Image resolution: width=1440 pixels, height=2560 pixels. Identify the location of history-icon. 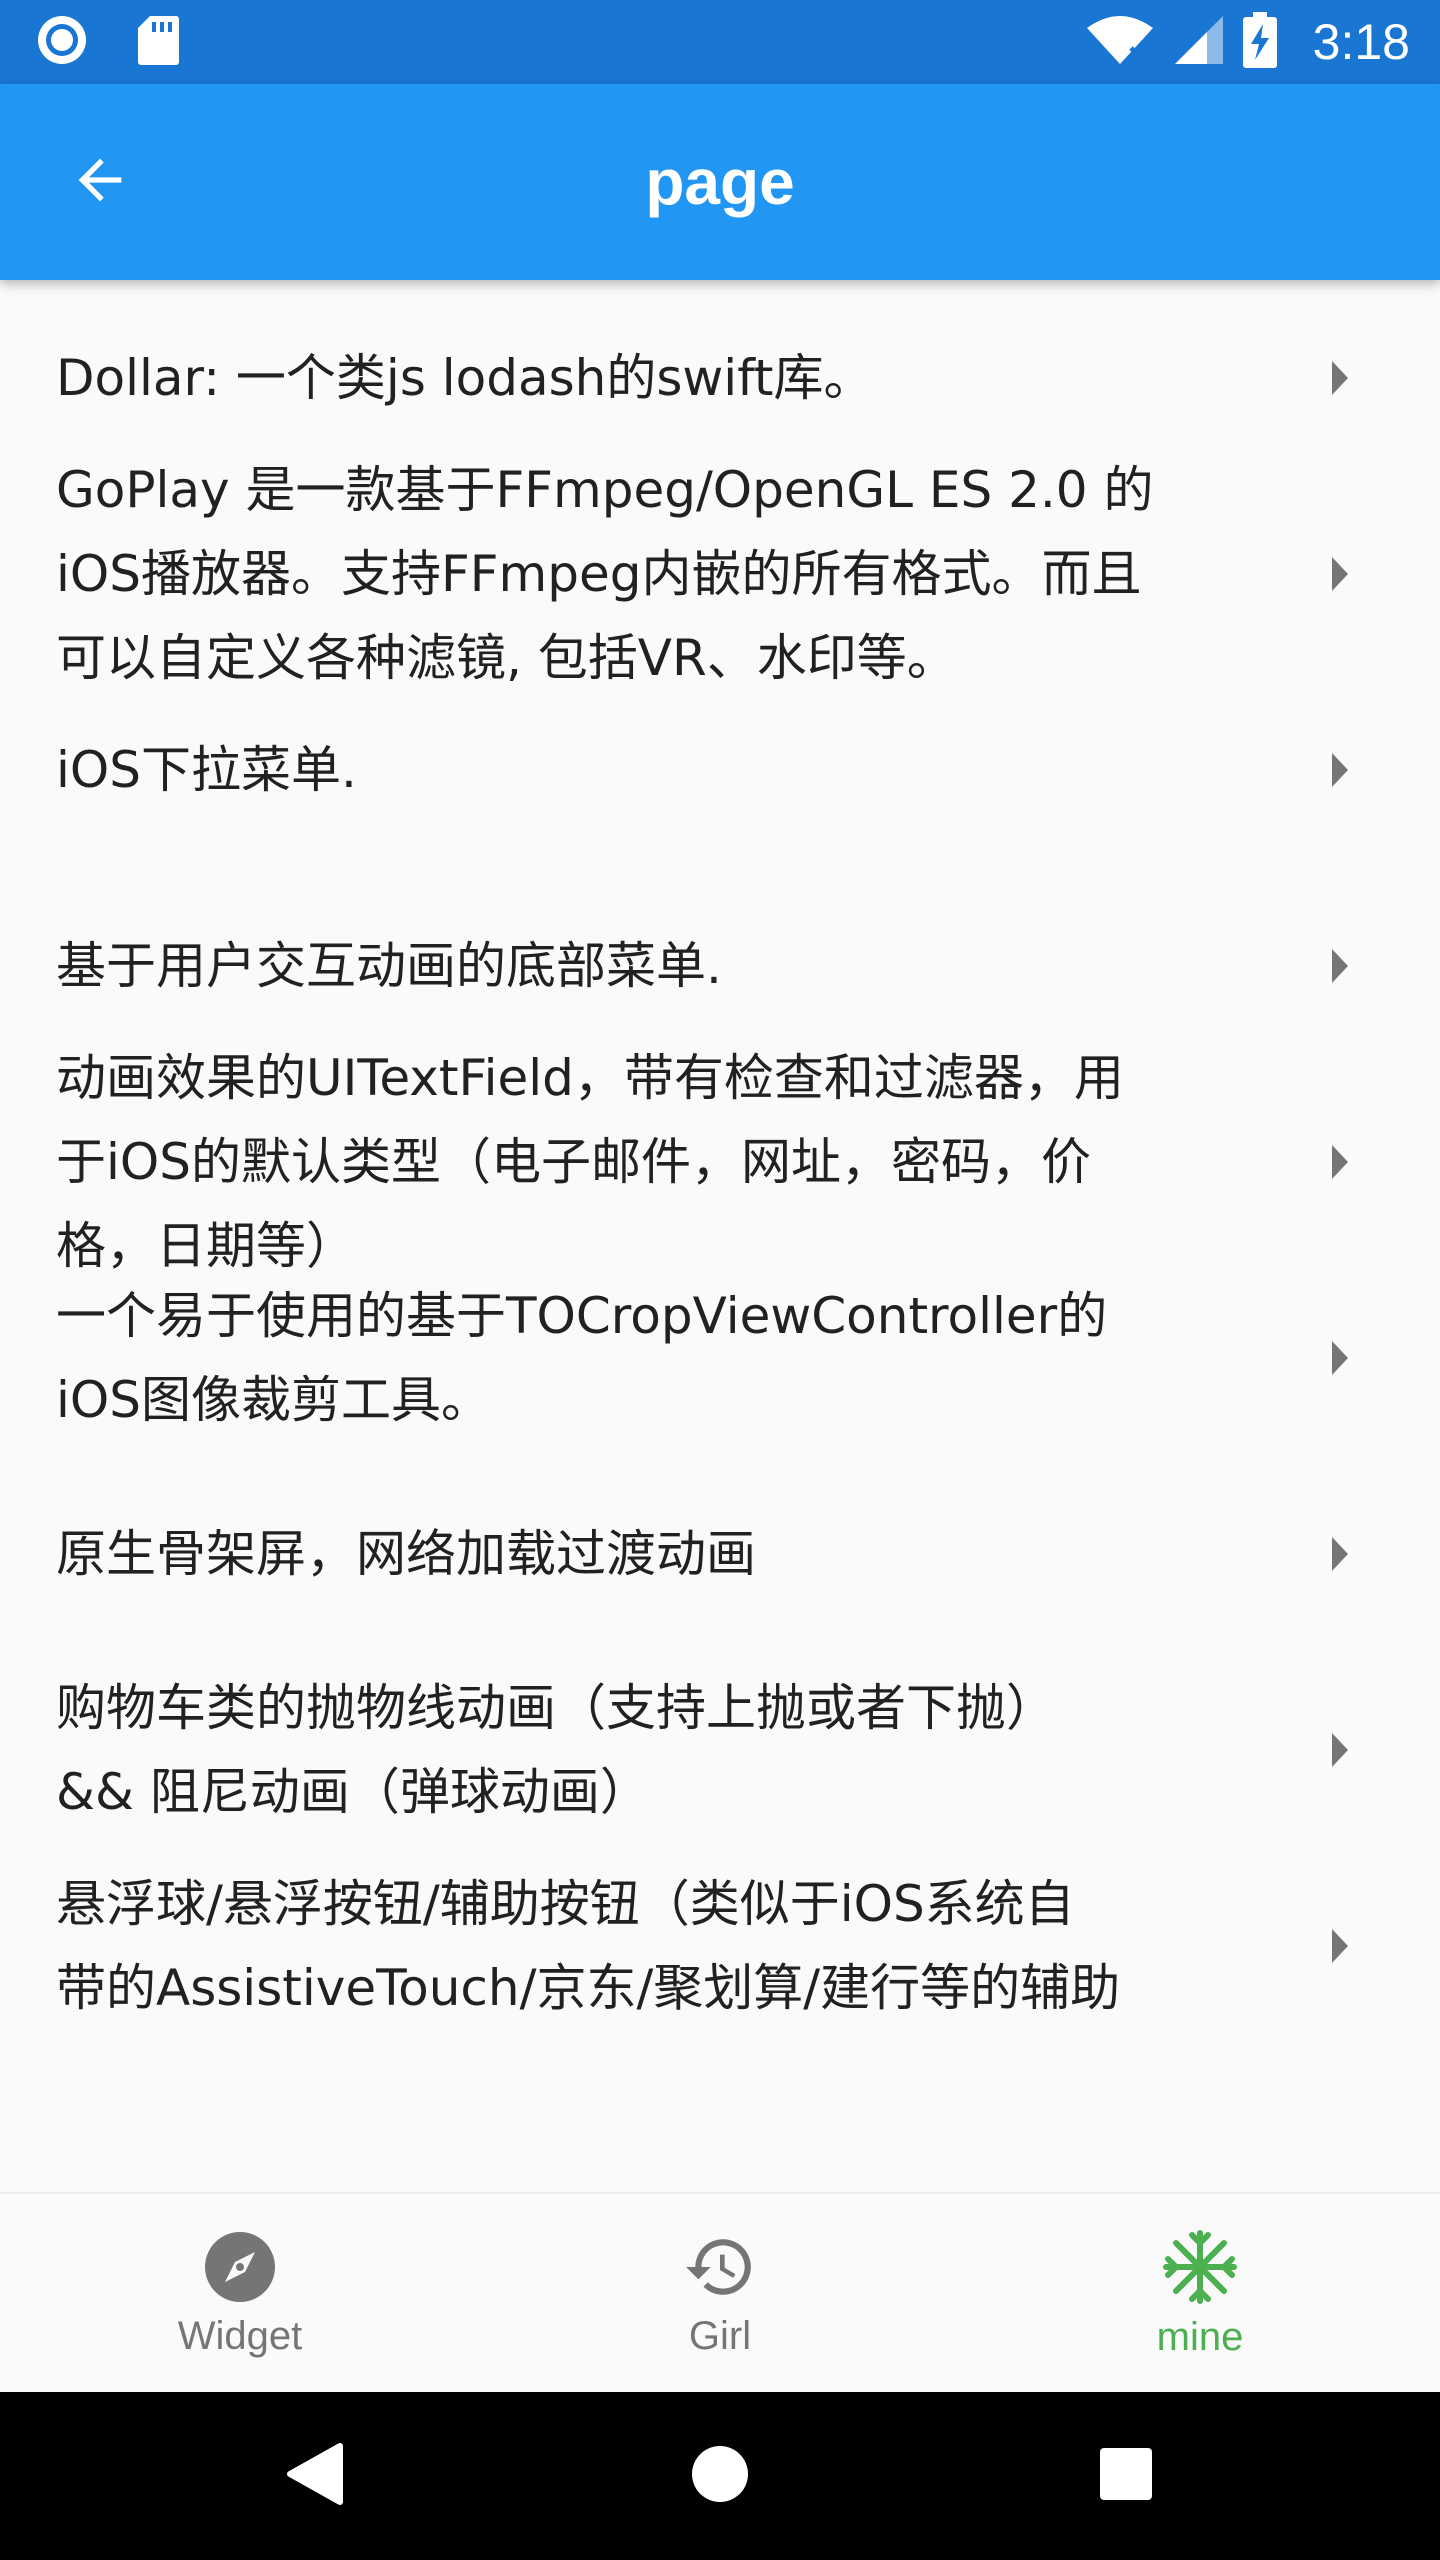
(720, 2269).